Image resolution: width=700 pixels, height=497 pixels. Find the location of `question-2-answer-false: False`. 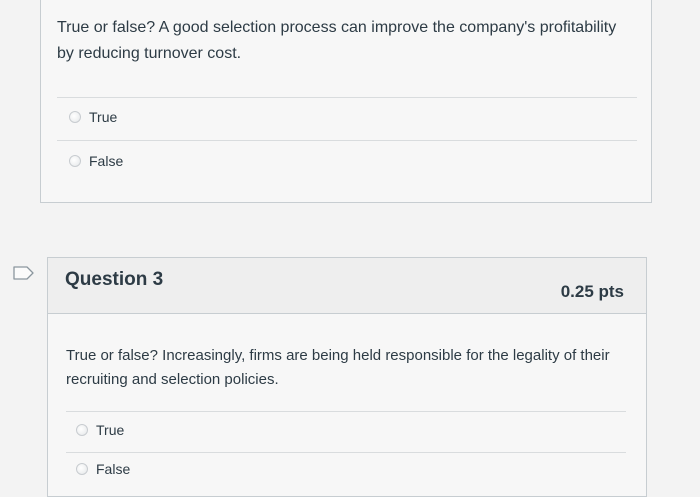

question-2-answer-false: False is located at coordinates (96, 161).